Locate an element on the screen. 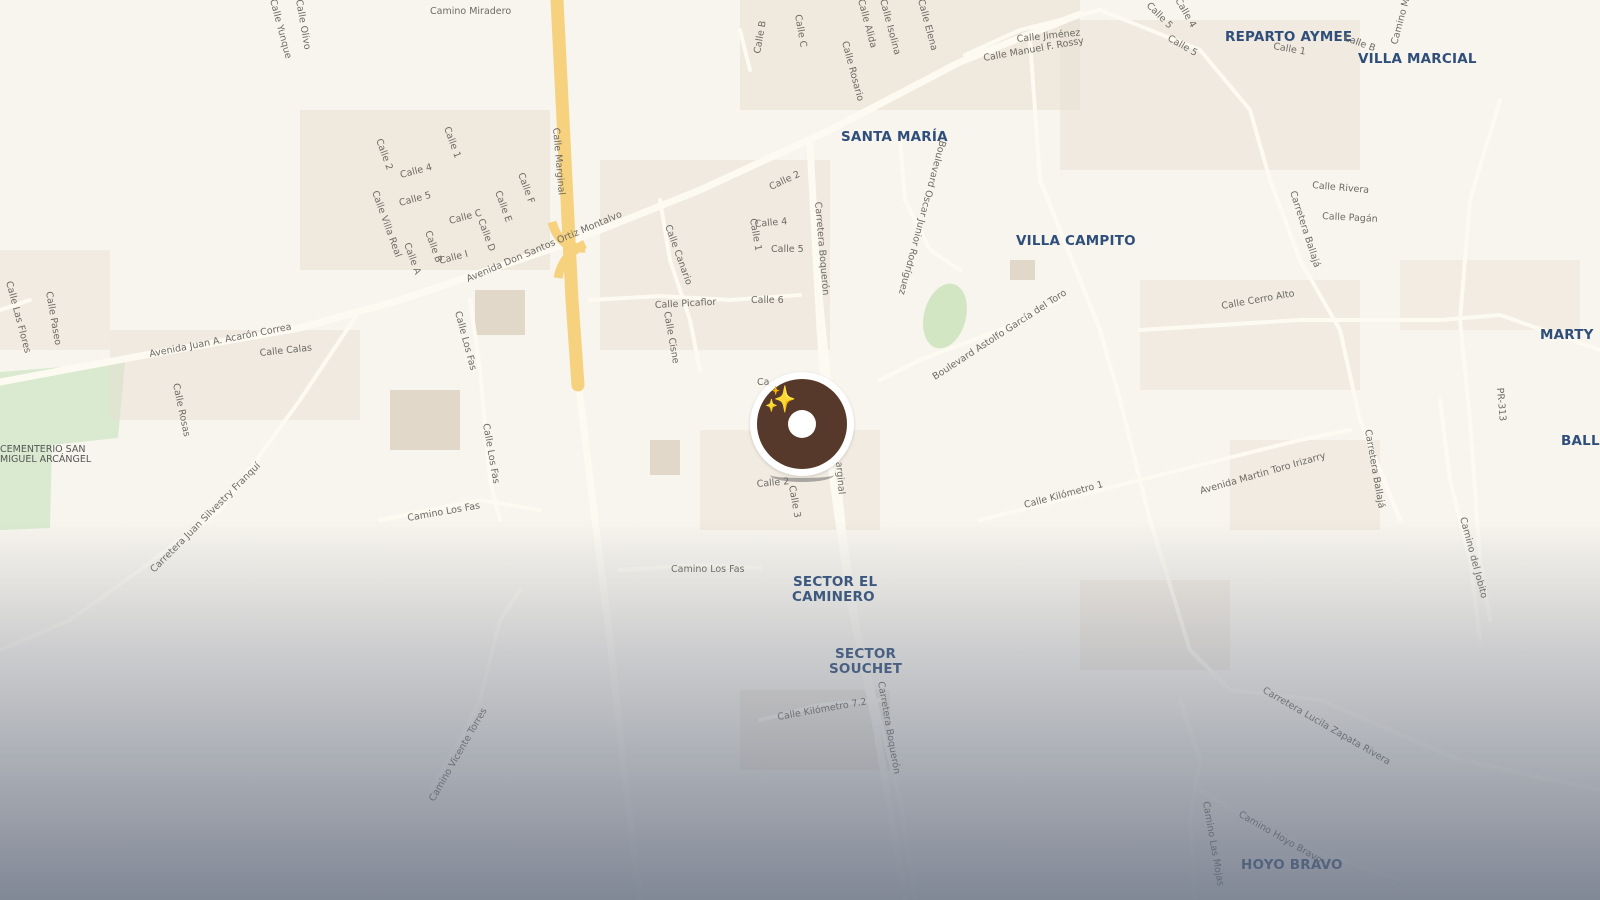 This screenshot has width=1600, height=900. road-calle-km-1: Calle Kilómetro 1 is located at coordinates (1063, 495).